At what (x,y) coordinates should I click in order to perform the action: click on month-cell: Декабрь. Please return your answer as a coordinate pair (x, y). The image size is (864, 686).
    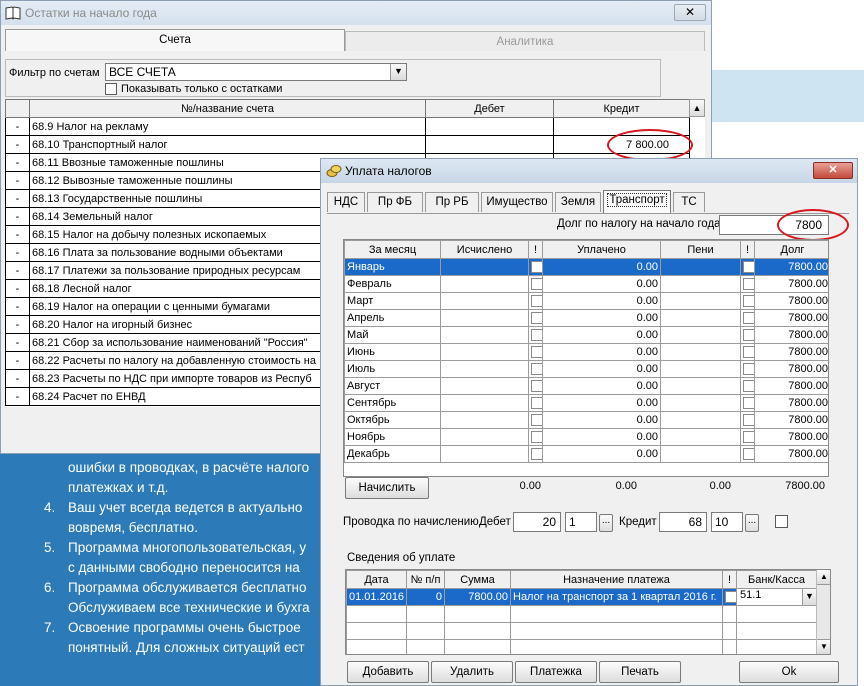
    Looking at the image, I should click on (392, 454).